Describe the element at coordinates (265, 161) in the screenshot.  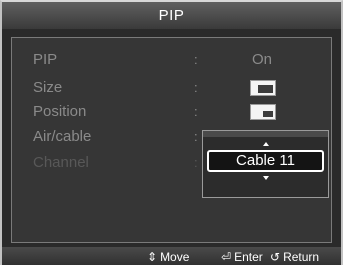
I see `dropdown-selected-value: Cable 11` at that location.